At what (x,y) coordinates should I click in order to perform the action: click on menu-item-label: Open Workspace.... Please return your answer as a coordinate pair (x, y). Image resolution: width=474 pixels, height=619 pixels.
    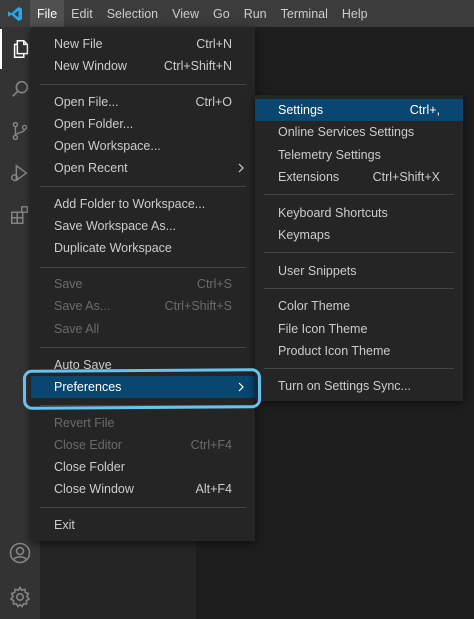
    Looking at the image, I should click on (107, 146).